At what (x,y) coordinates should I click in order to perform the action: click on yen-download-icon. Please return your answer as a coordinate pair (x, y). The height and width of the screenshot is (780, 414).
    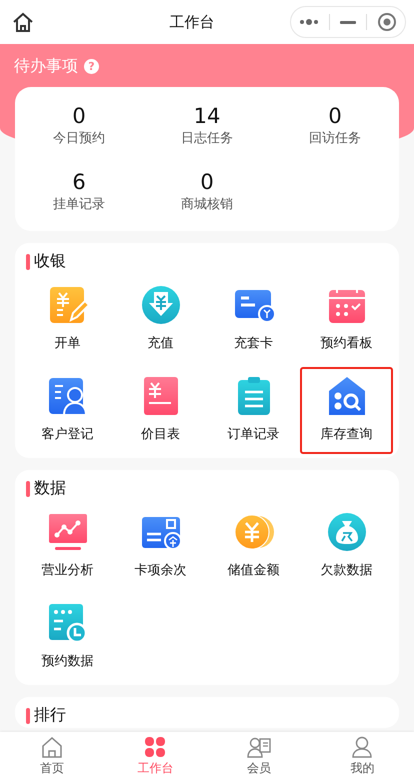
    Looking at the image, I should click on (161, 305).